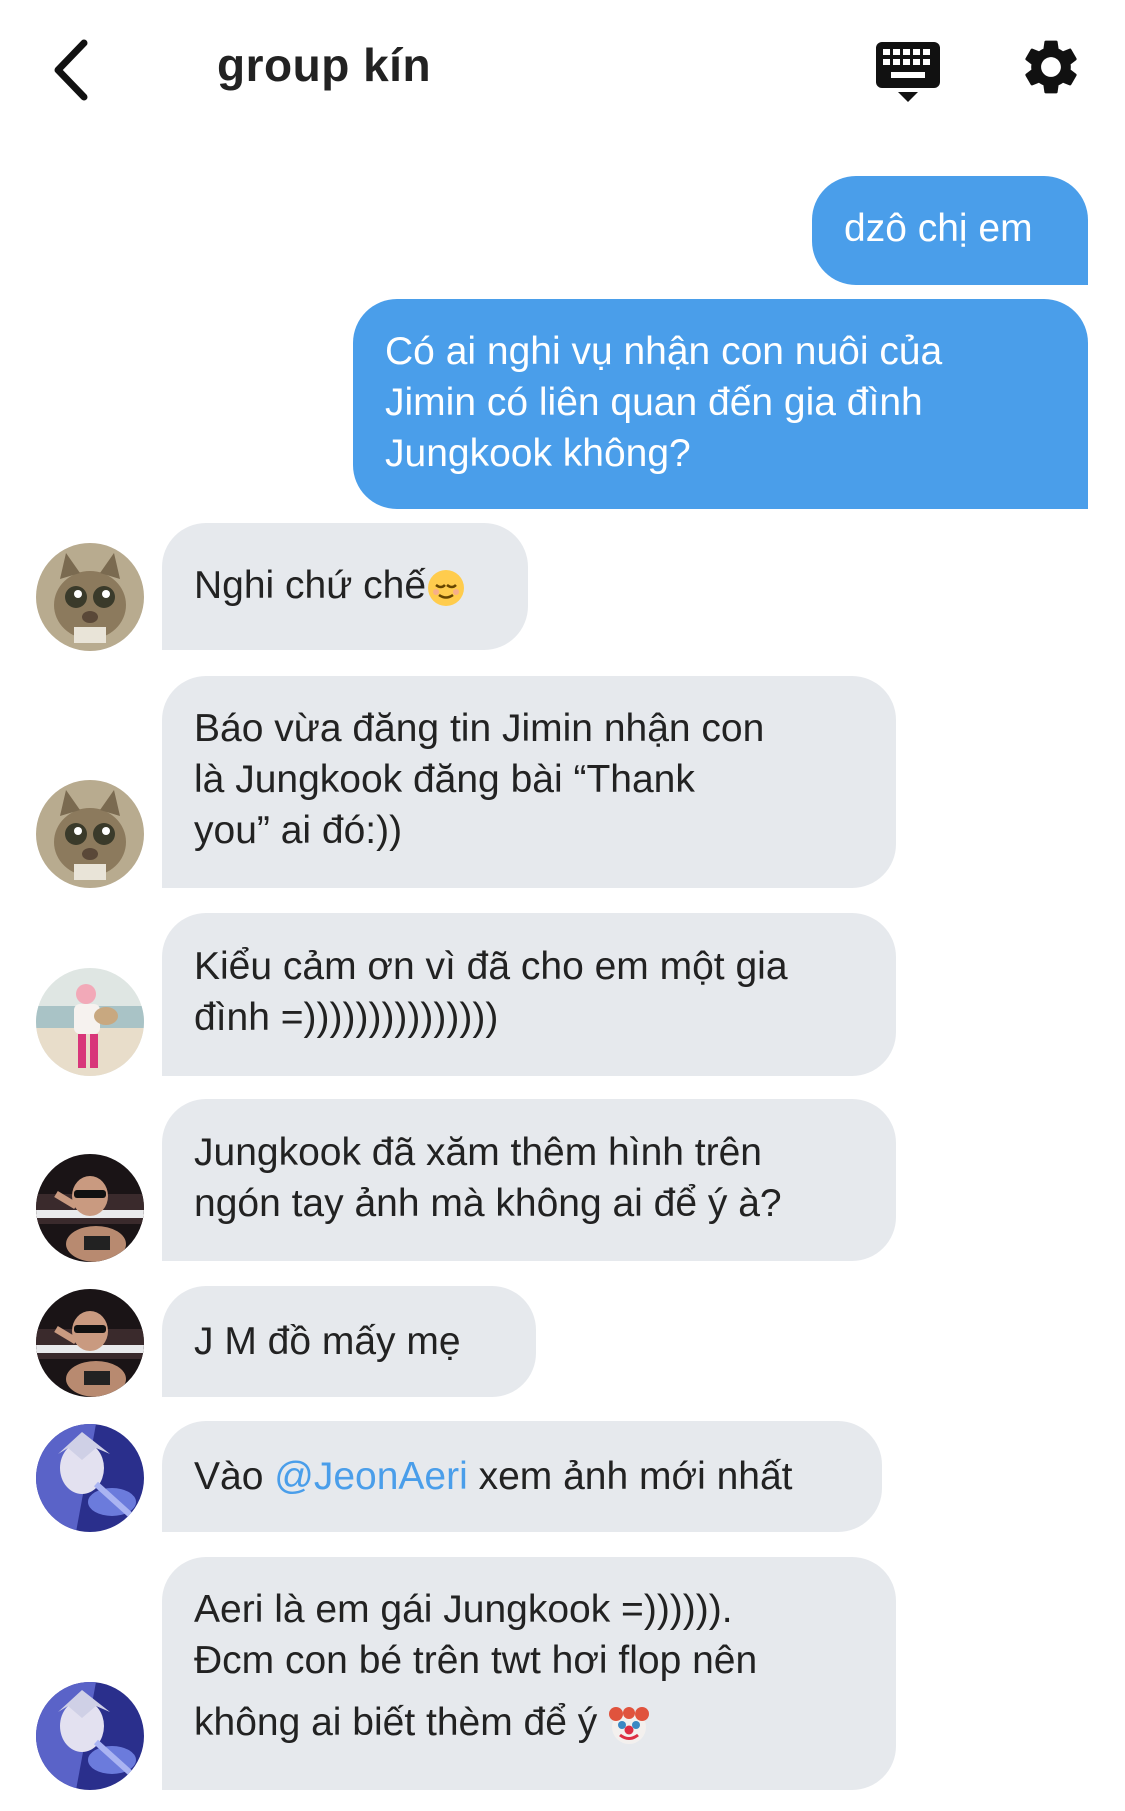 The height and width of the screenshot is (1811, 1125). I want to click on relieved-face-emoji, so click(446, 587).